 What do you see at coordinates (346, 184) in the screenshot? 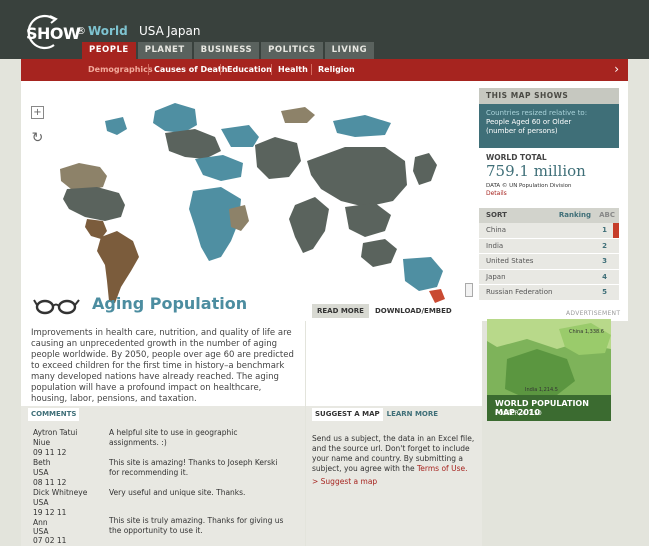
I see `asia` at bounding box center [346, 184].